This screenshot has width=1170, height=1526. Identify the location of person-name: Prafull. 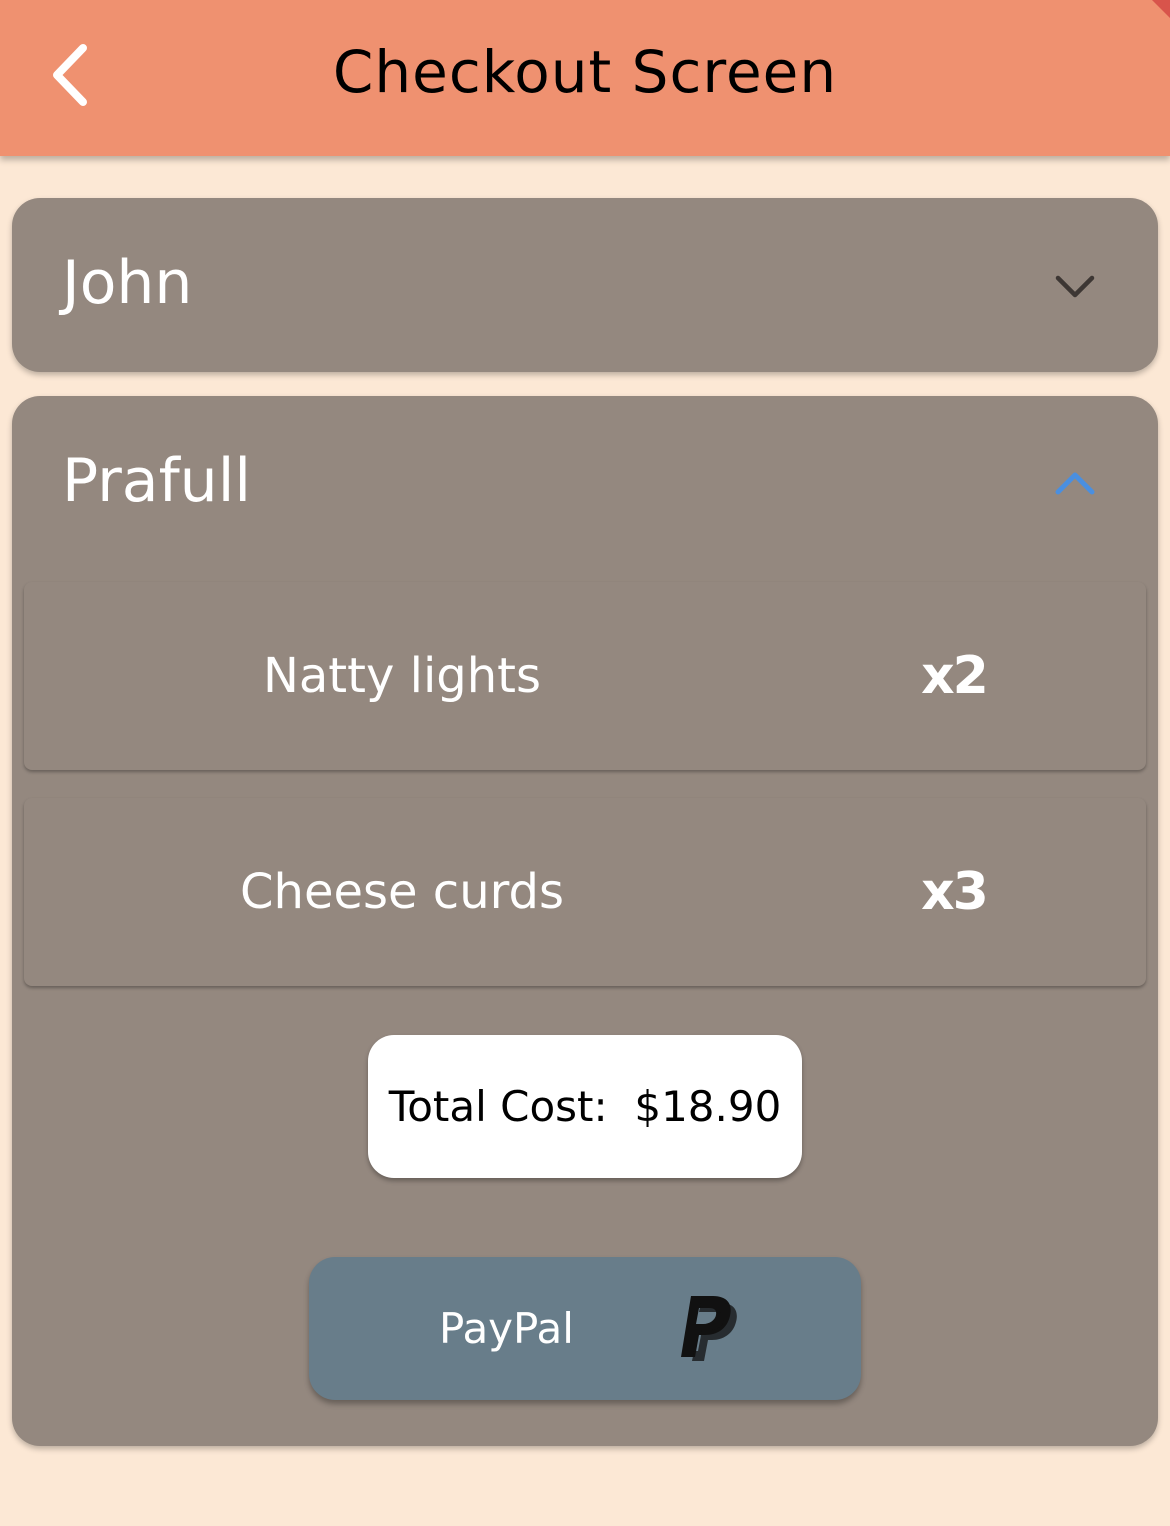
(157, 481).